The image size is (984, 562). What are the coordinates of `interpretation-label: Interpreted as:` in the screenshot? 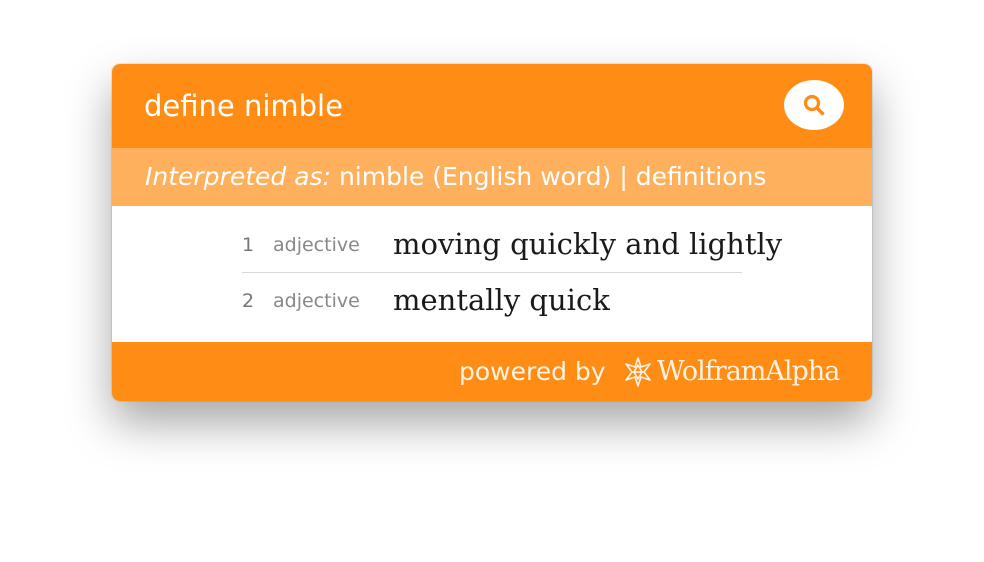 It's located at (238, 176).